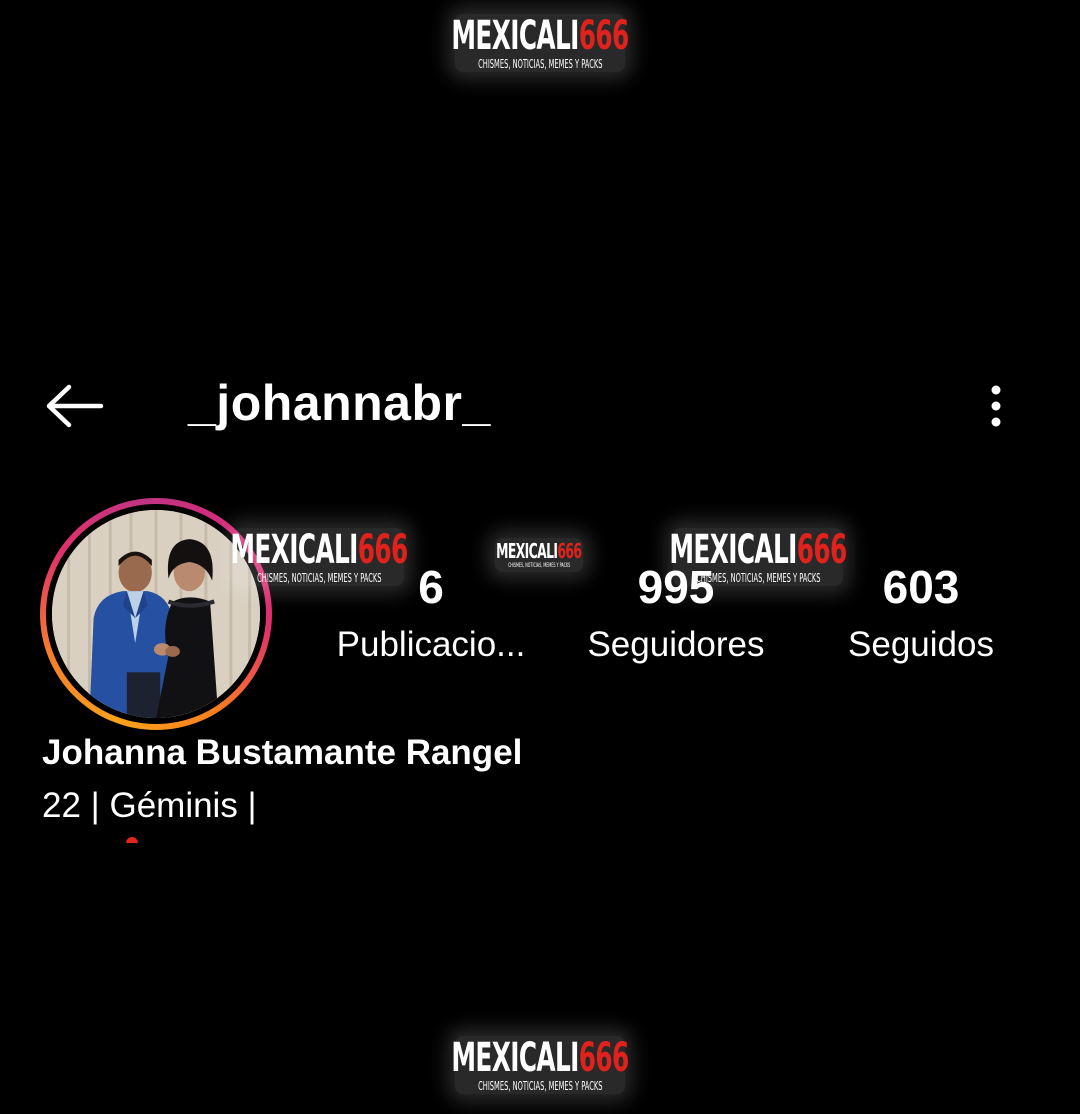 The height and width of the screenshot is (1114, 1080). I want to click on arrow-left-icon, so click(75, 406).